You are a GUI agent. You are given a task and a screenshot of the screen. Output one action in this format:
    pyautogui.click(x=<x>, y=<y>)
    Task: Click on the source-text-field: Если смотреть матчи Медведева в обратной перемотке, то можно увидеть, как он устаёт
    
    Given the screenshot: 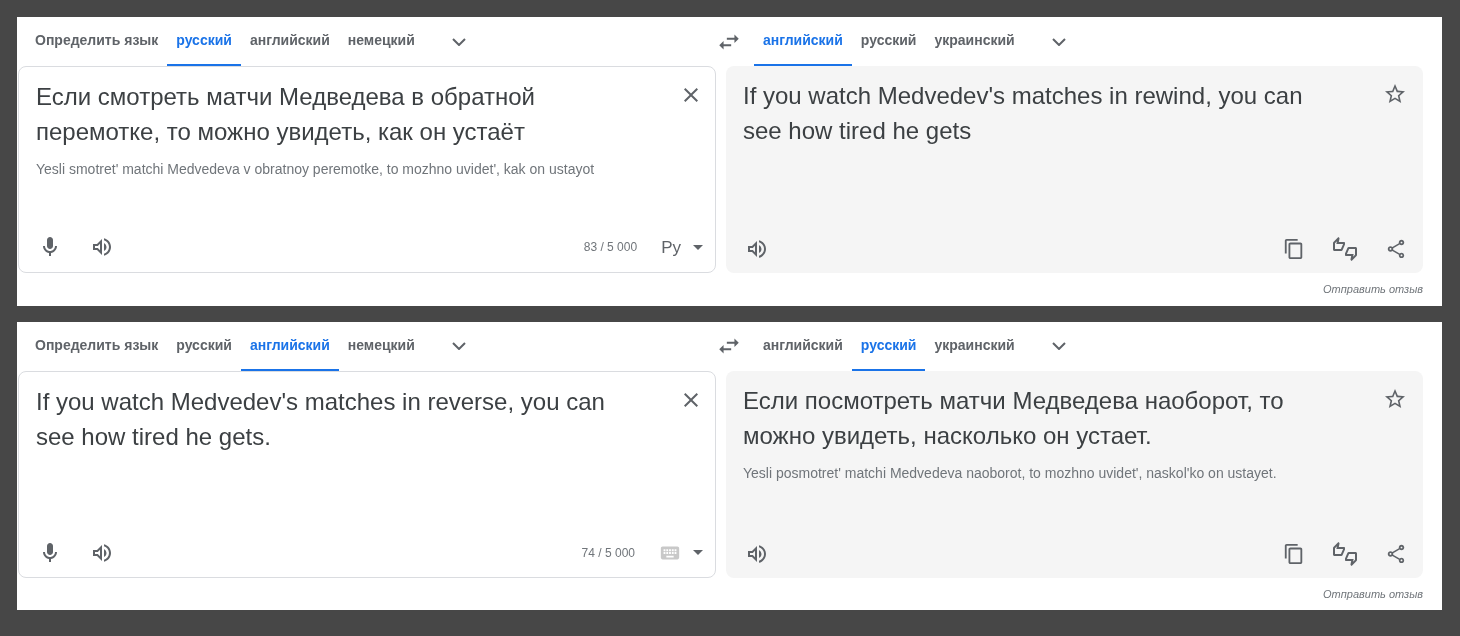 What is the action you would take?
    pyautogui.click(x=357, y=114)
    